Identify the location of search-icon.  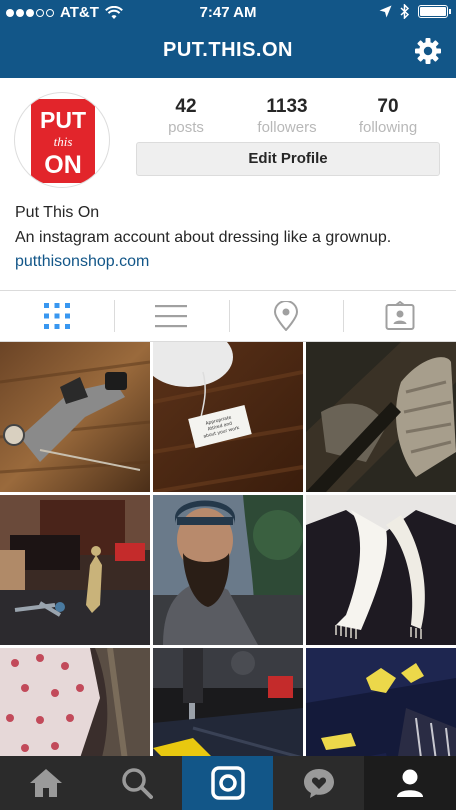
(137, 783).